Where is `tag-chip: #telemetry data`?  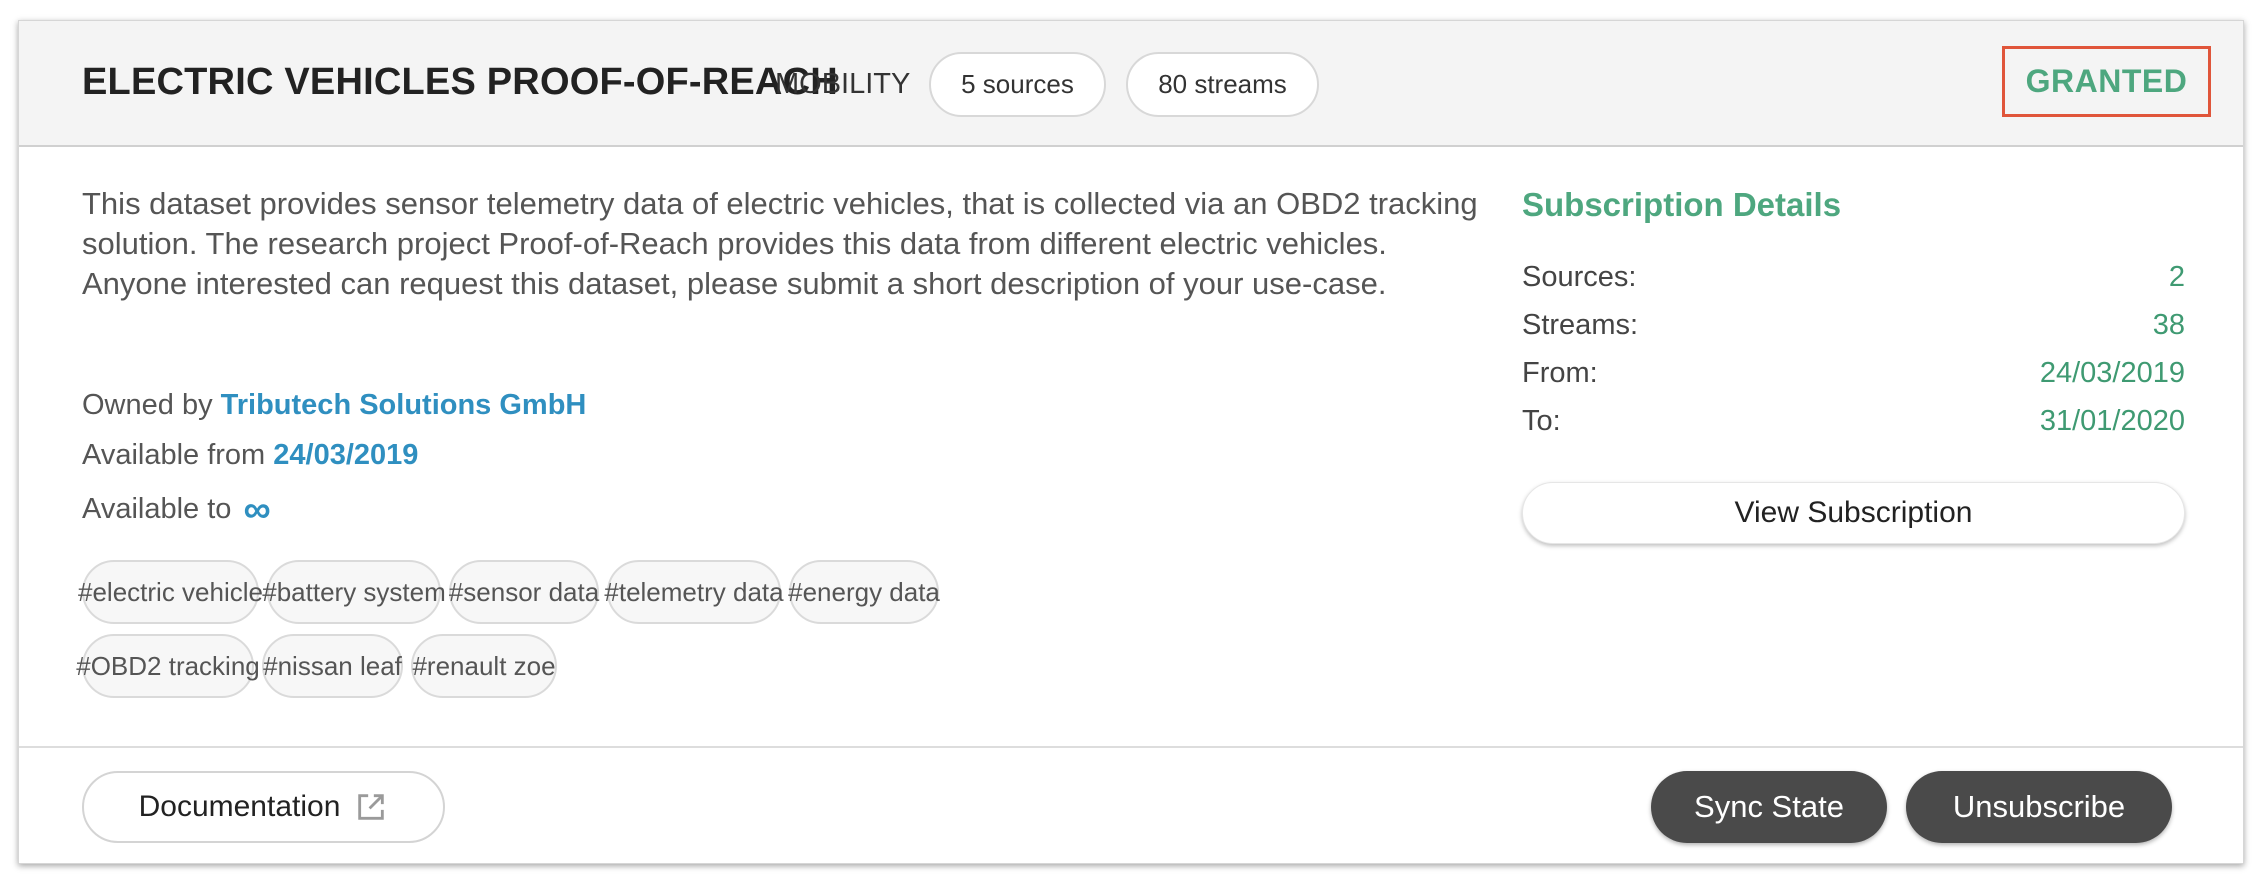 tag-chip: #telemetry data is located at coordinates (694, 592).